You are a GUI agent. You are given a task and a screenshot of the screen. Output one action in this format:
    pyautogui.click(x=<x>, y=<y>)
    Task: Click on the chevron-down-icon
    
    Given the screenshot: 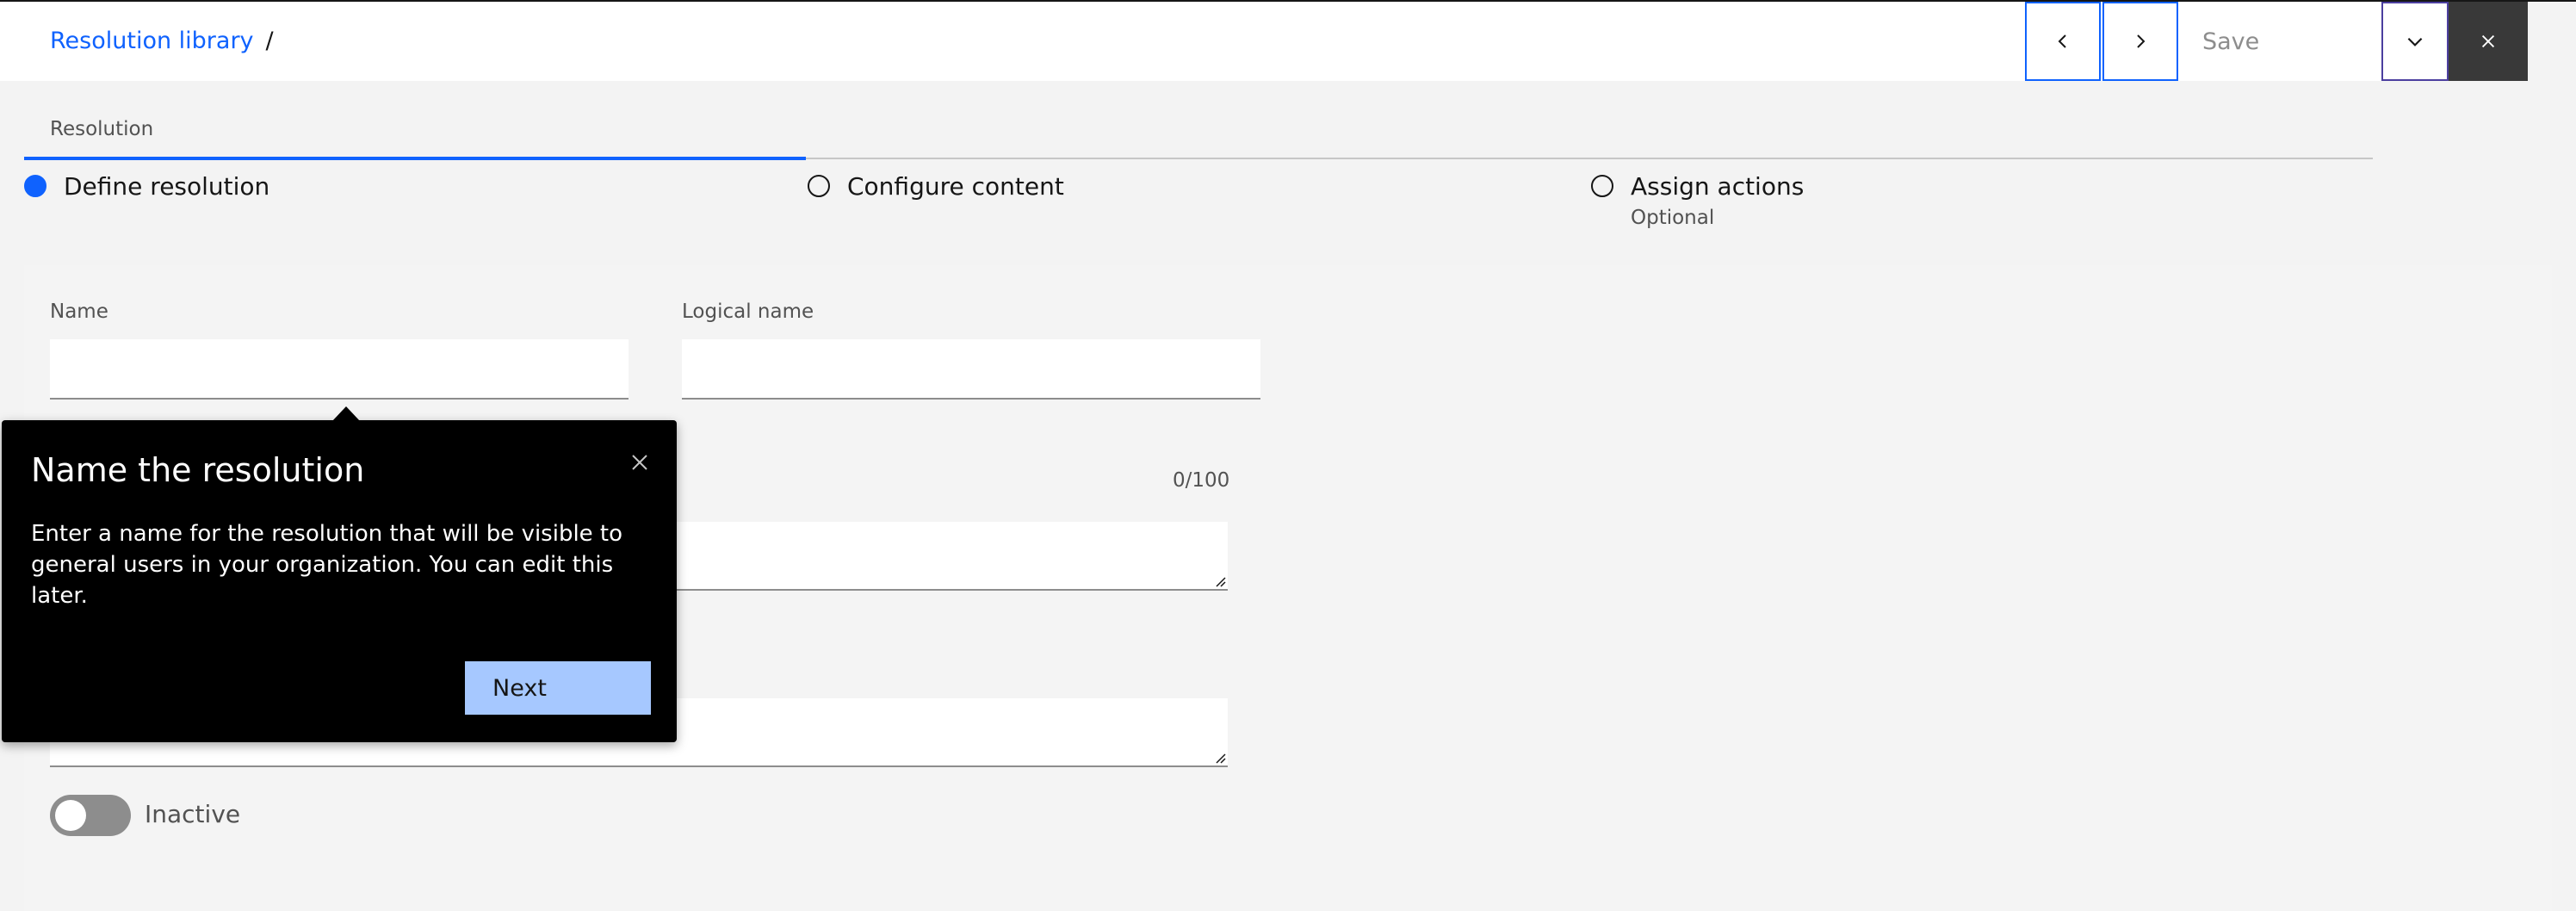 What is the action you would take?
    pyautogui.click(x=2415, y=41)
    